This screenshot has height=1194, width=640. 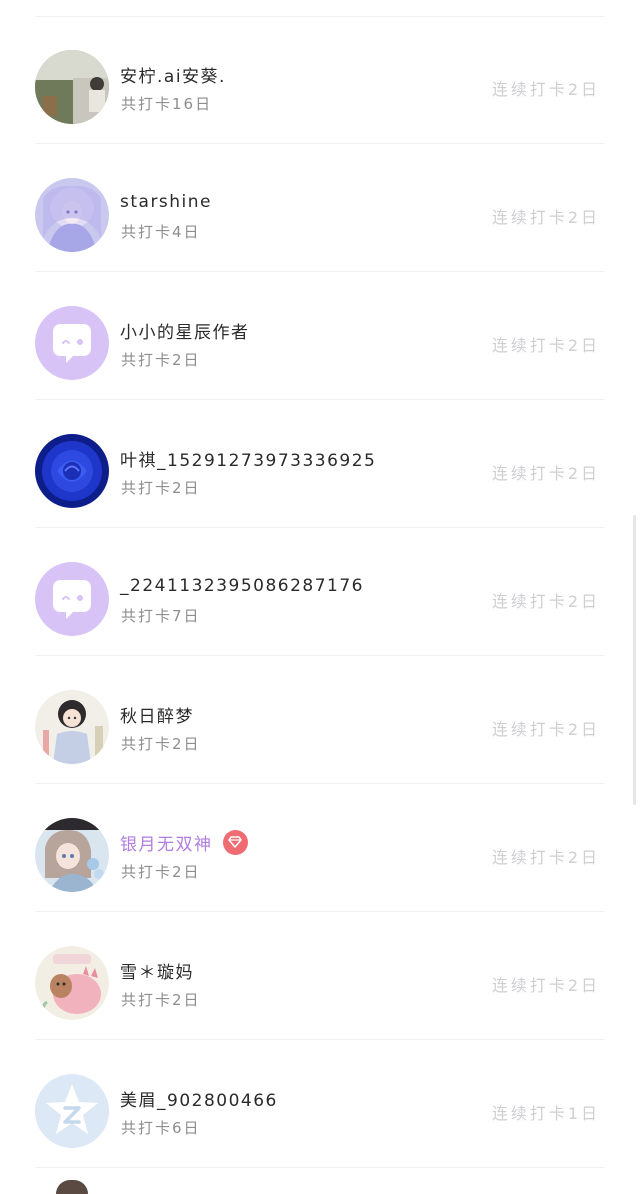 What do you see at coordinates (320, 207) in the screenshot?
I see `list-item: starshine 共打卡4日 连续打卡2日` at bounding box center [320, 207].